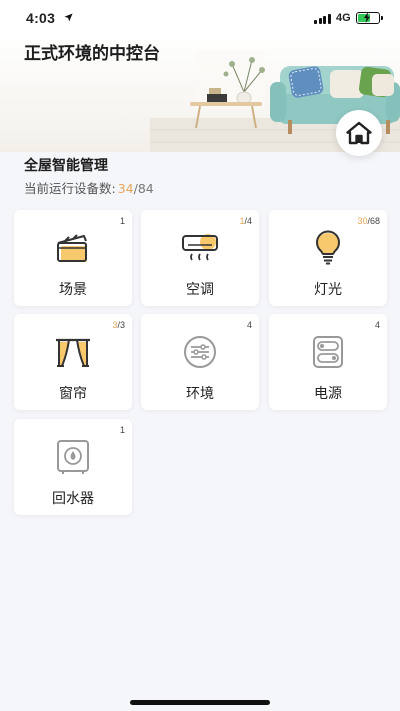 Image resolution: width=400 pixels, height=711 pixels. Describe the element at coordinates (118, 325) in the screenshot. I see `device-count: 3/3` at that location.